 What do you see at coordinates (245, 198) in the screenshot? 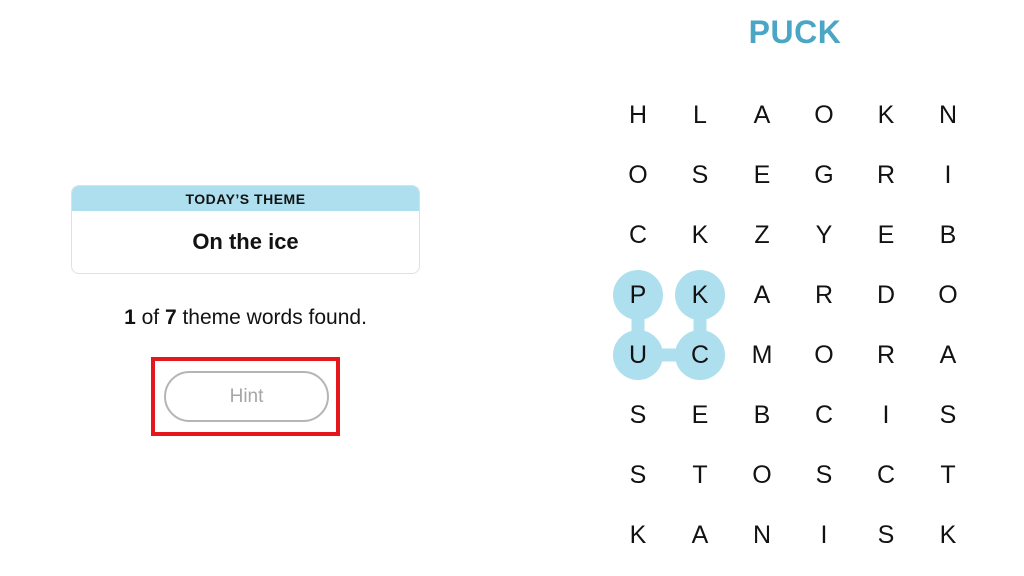
I see `theme-header: TODAY’S THEME` at bounding box center [245, 198].